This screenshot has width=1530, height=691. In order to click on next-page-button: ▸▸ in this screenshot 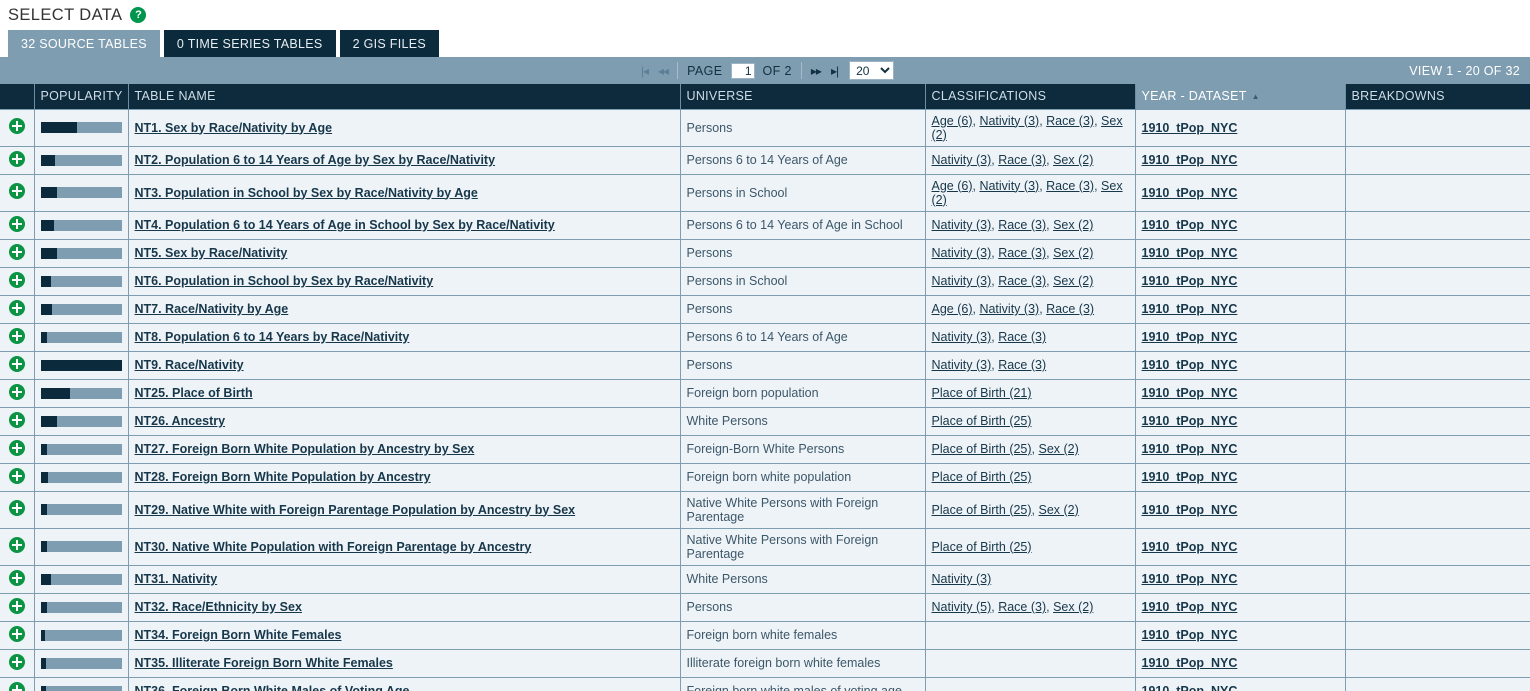, I will do `click(816, 71)`.